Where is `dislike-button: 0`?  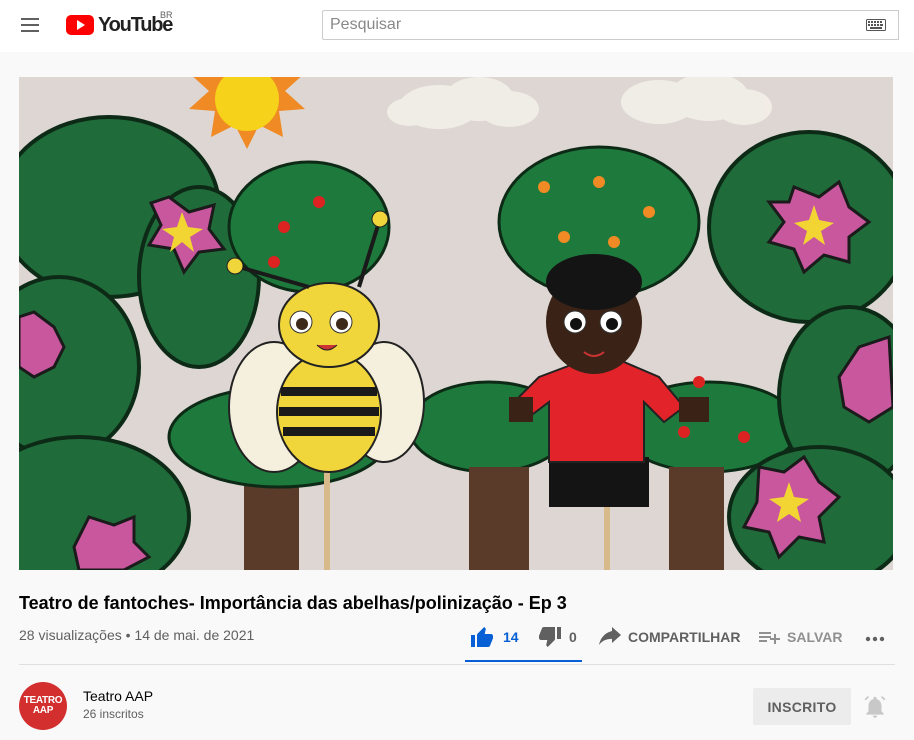
dislike-button: 0 is located at coordinates (557, 637).